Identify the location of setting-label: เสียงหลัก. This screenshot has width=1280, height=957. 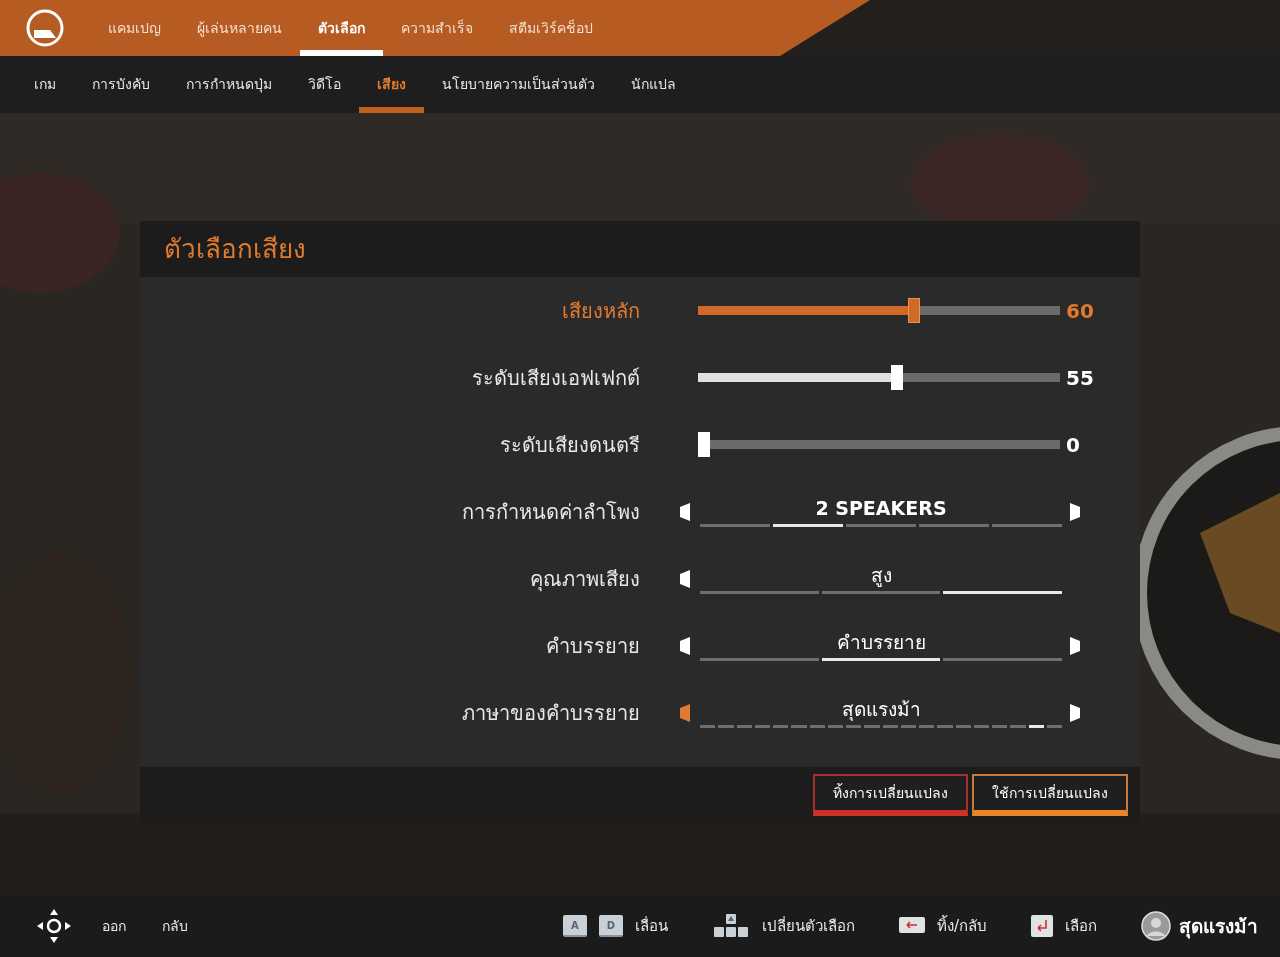
(600, 311).